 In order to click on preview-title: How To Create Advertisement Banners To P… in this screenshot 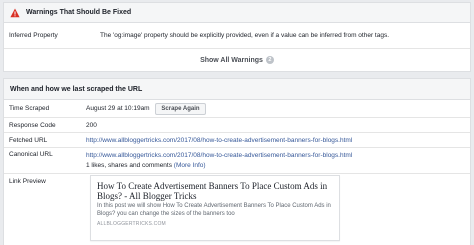, I will do `click(212, 191)`.